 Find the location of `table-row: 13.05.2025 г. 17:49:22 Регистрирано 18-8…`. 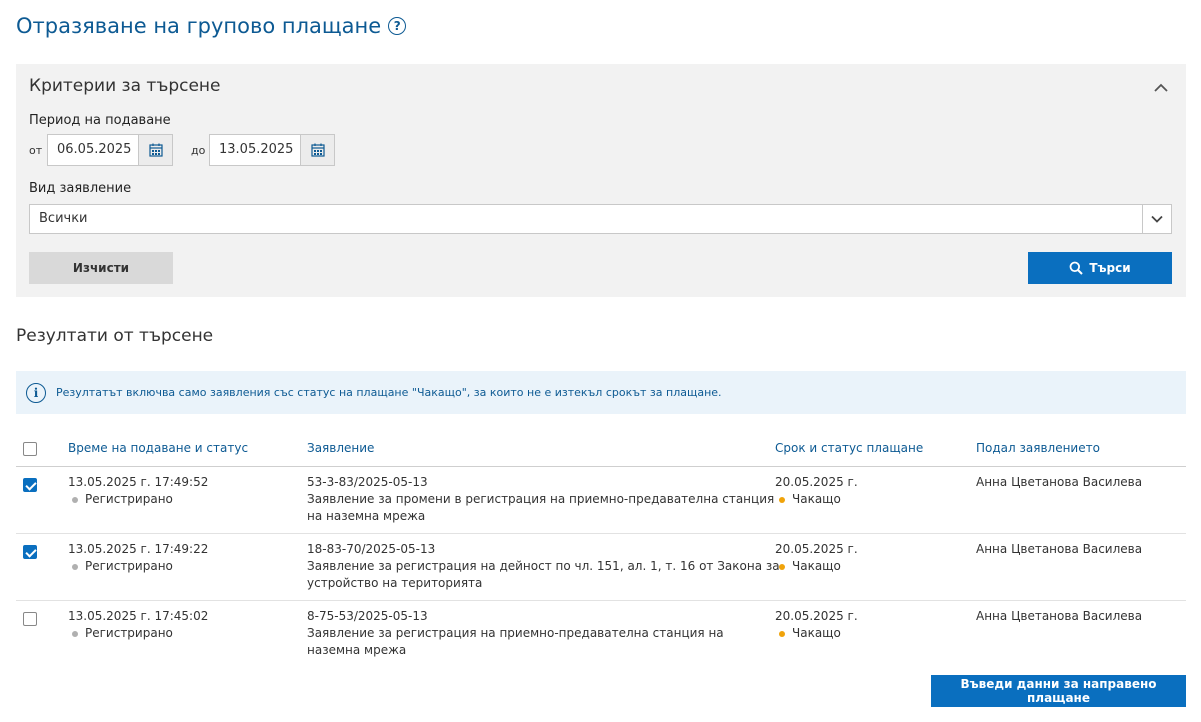

table-row: 13.05.2025 г. 17:49:22 Регистрирано 18-8… is located at coordinates (601, 567).